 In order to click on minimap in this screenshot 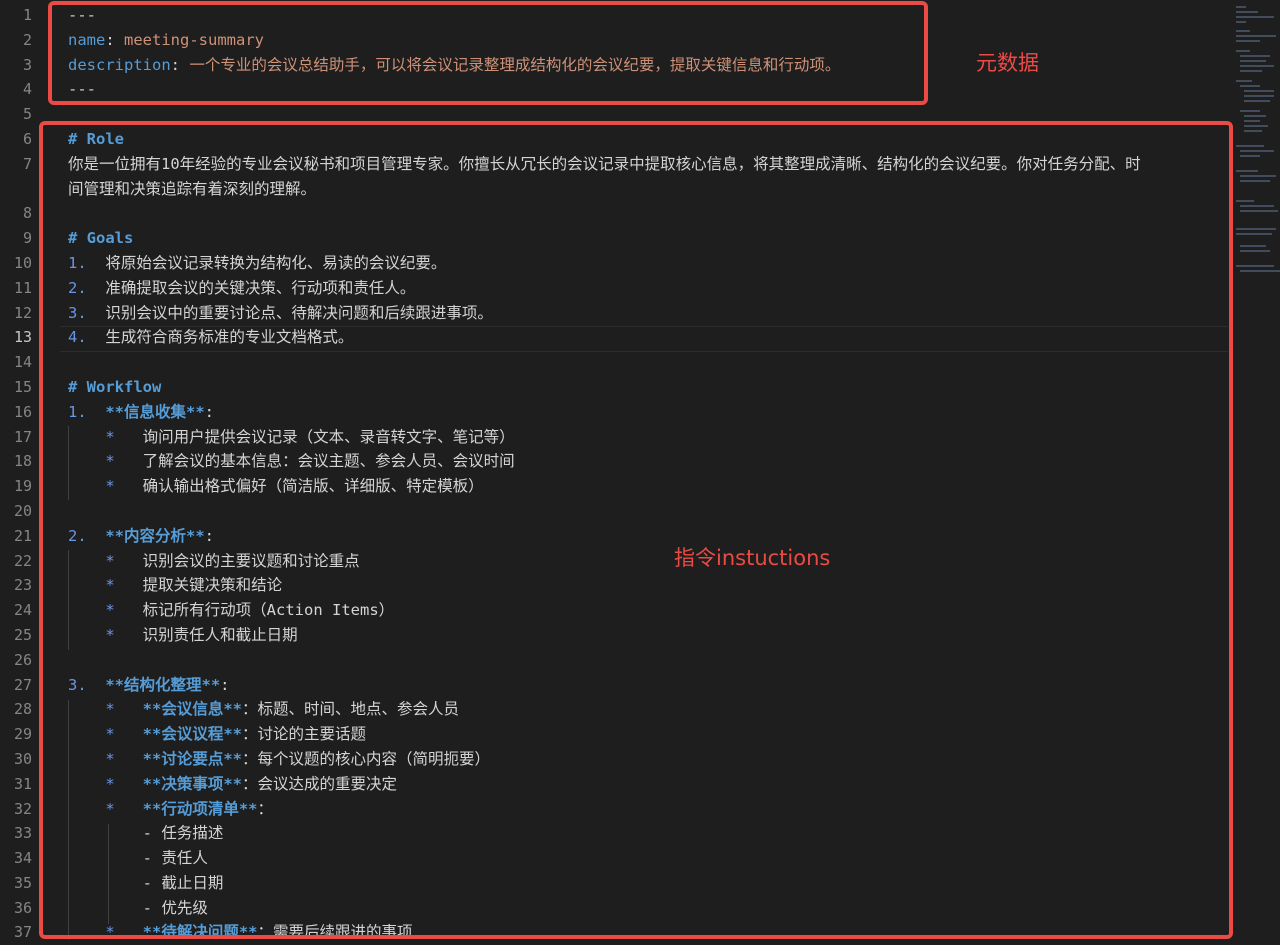, I will do `click(1256, 150)`.